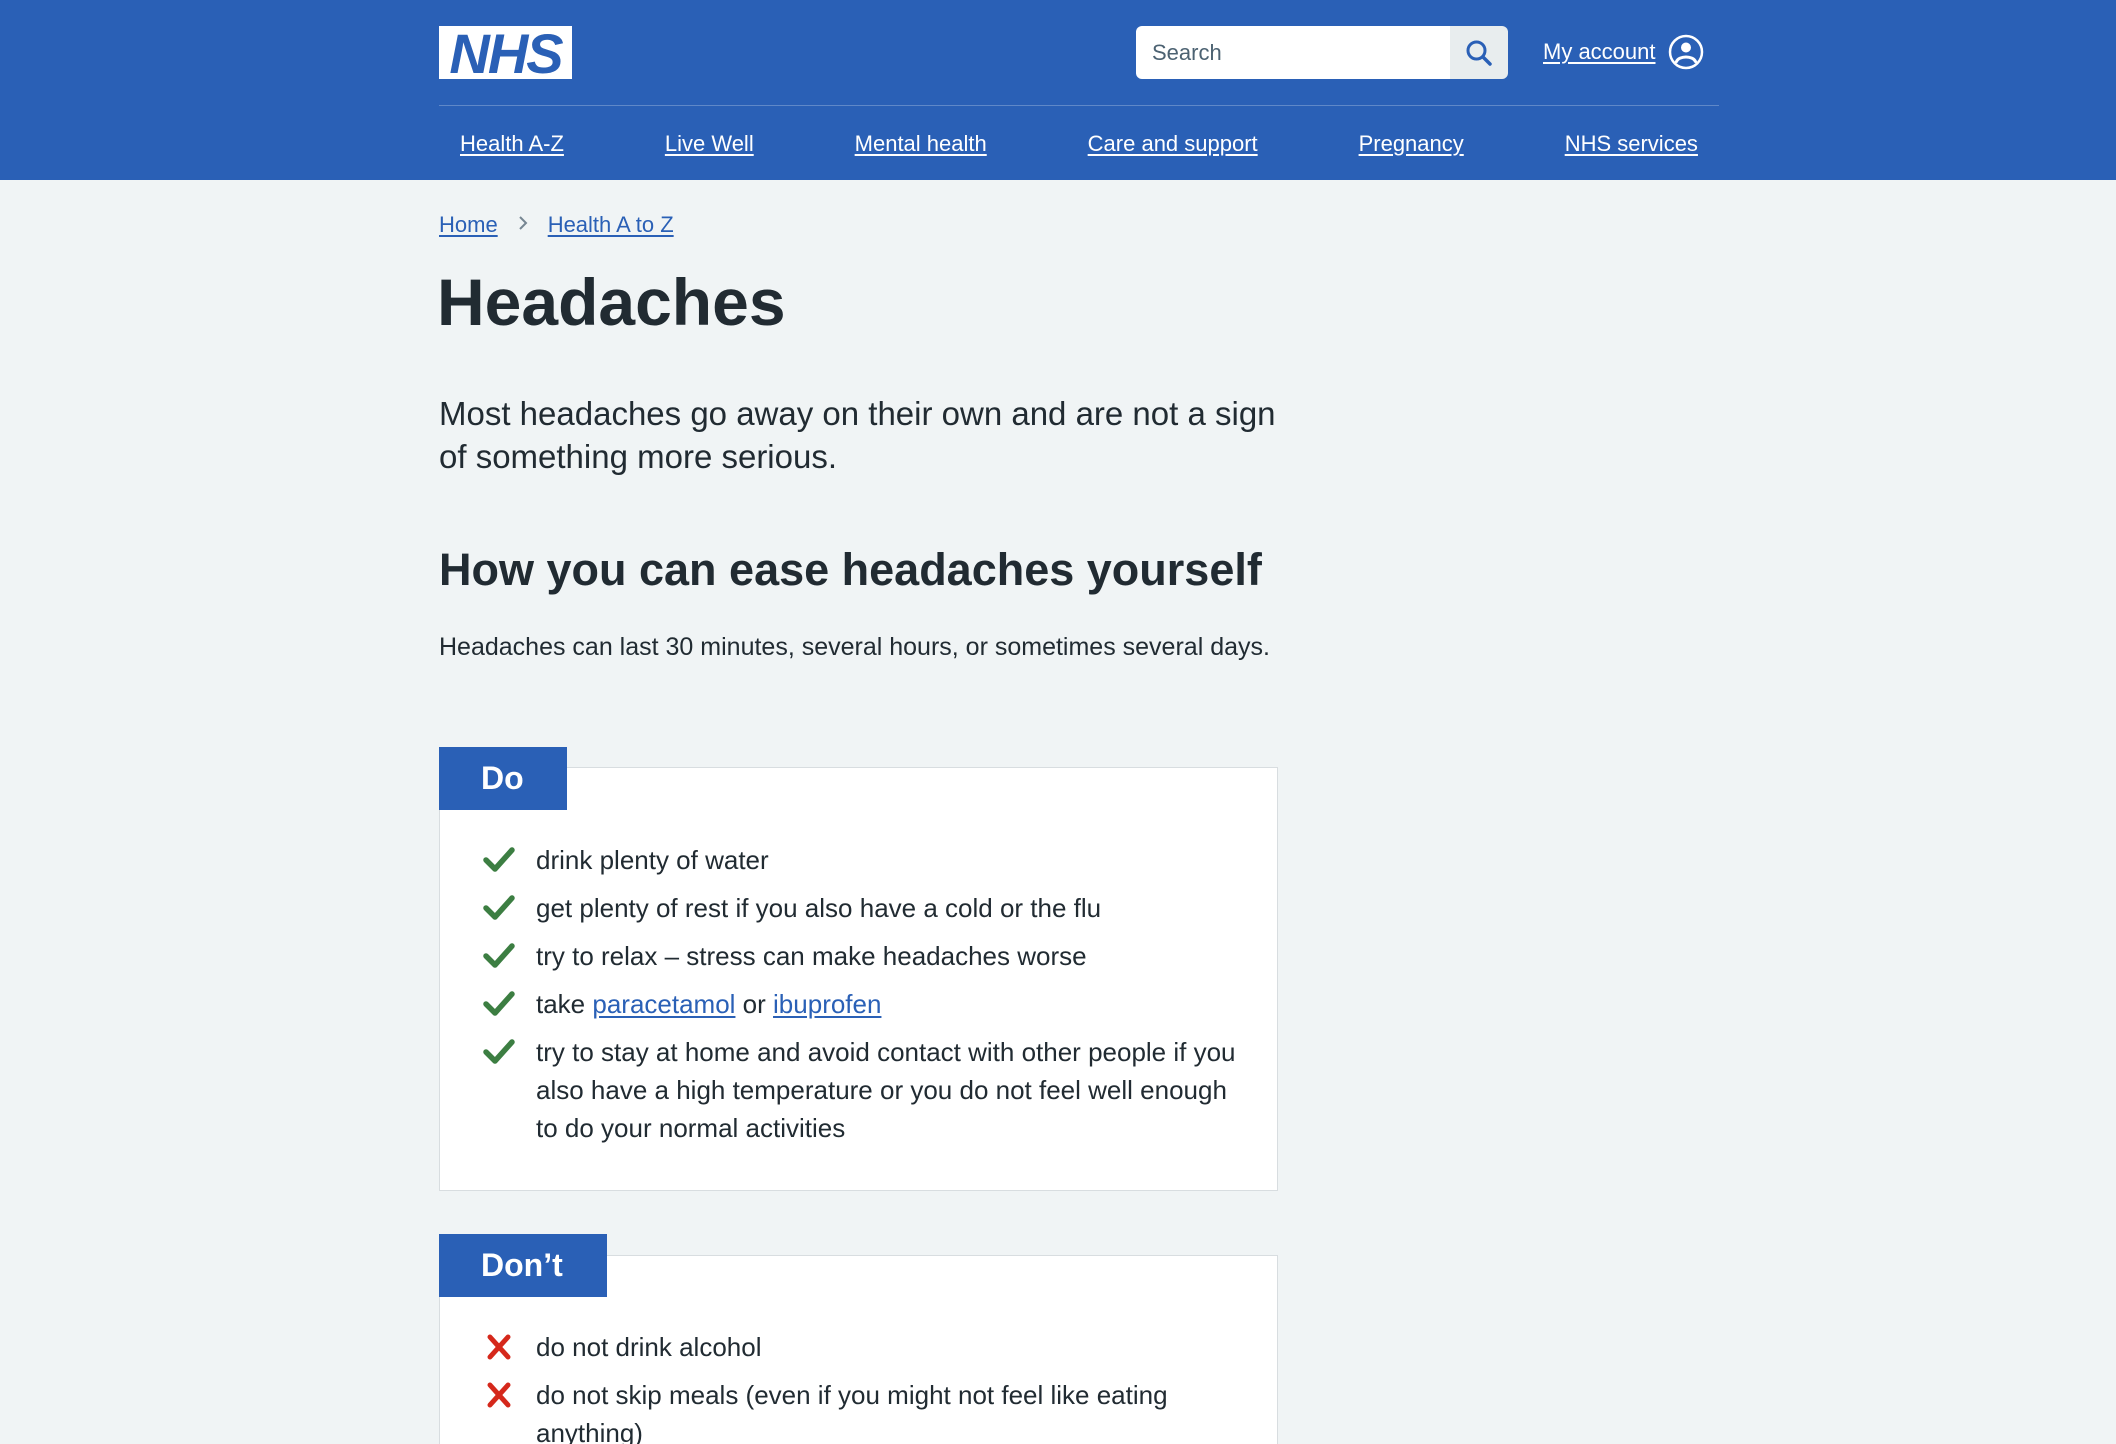 This screenshot has width=2116, height=1444. Describe the element at coordinates (512, 144) in the screenshot. I see `nav-item-health-a-z: Health A-Z` at that location.